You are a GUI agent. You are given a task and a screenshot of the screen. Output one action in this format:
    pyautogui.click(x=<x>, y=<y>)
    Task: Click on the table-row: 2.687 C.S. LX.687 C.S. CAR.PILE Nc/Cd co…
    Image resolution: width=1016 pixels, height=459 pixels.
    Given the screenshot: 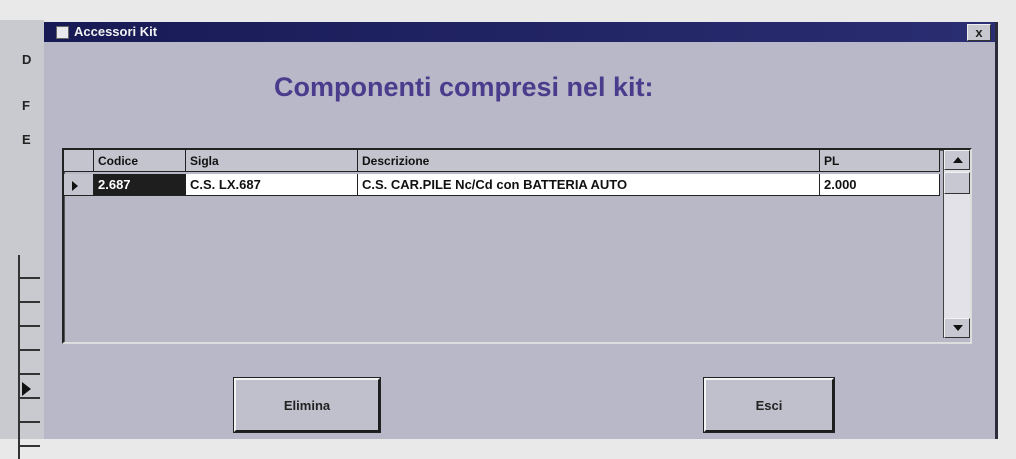 What is the action you would take?
    pyautogui.click(x=502, y=185)
    